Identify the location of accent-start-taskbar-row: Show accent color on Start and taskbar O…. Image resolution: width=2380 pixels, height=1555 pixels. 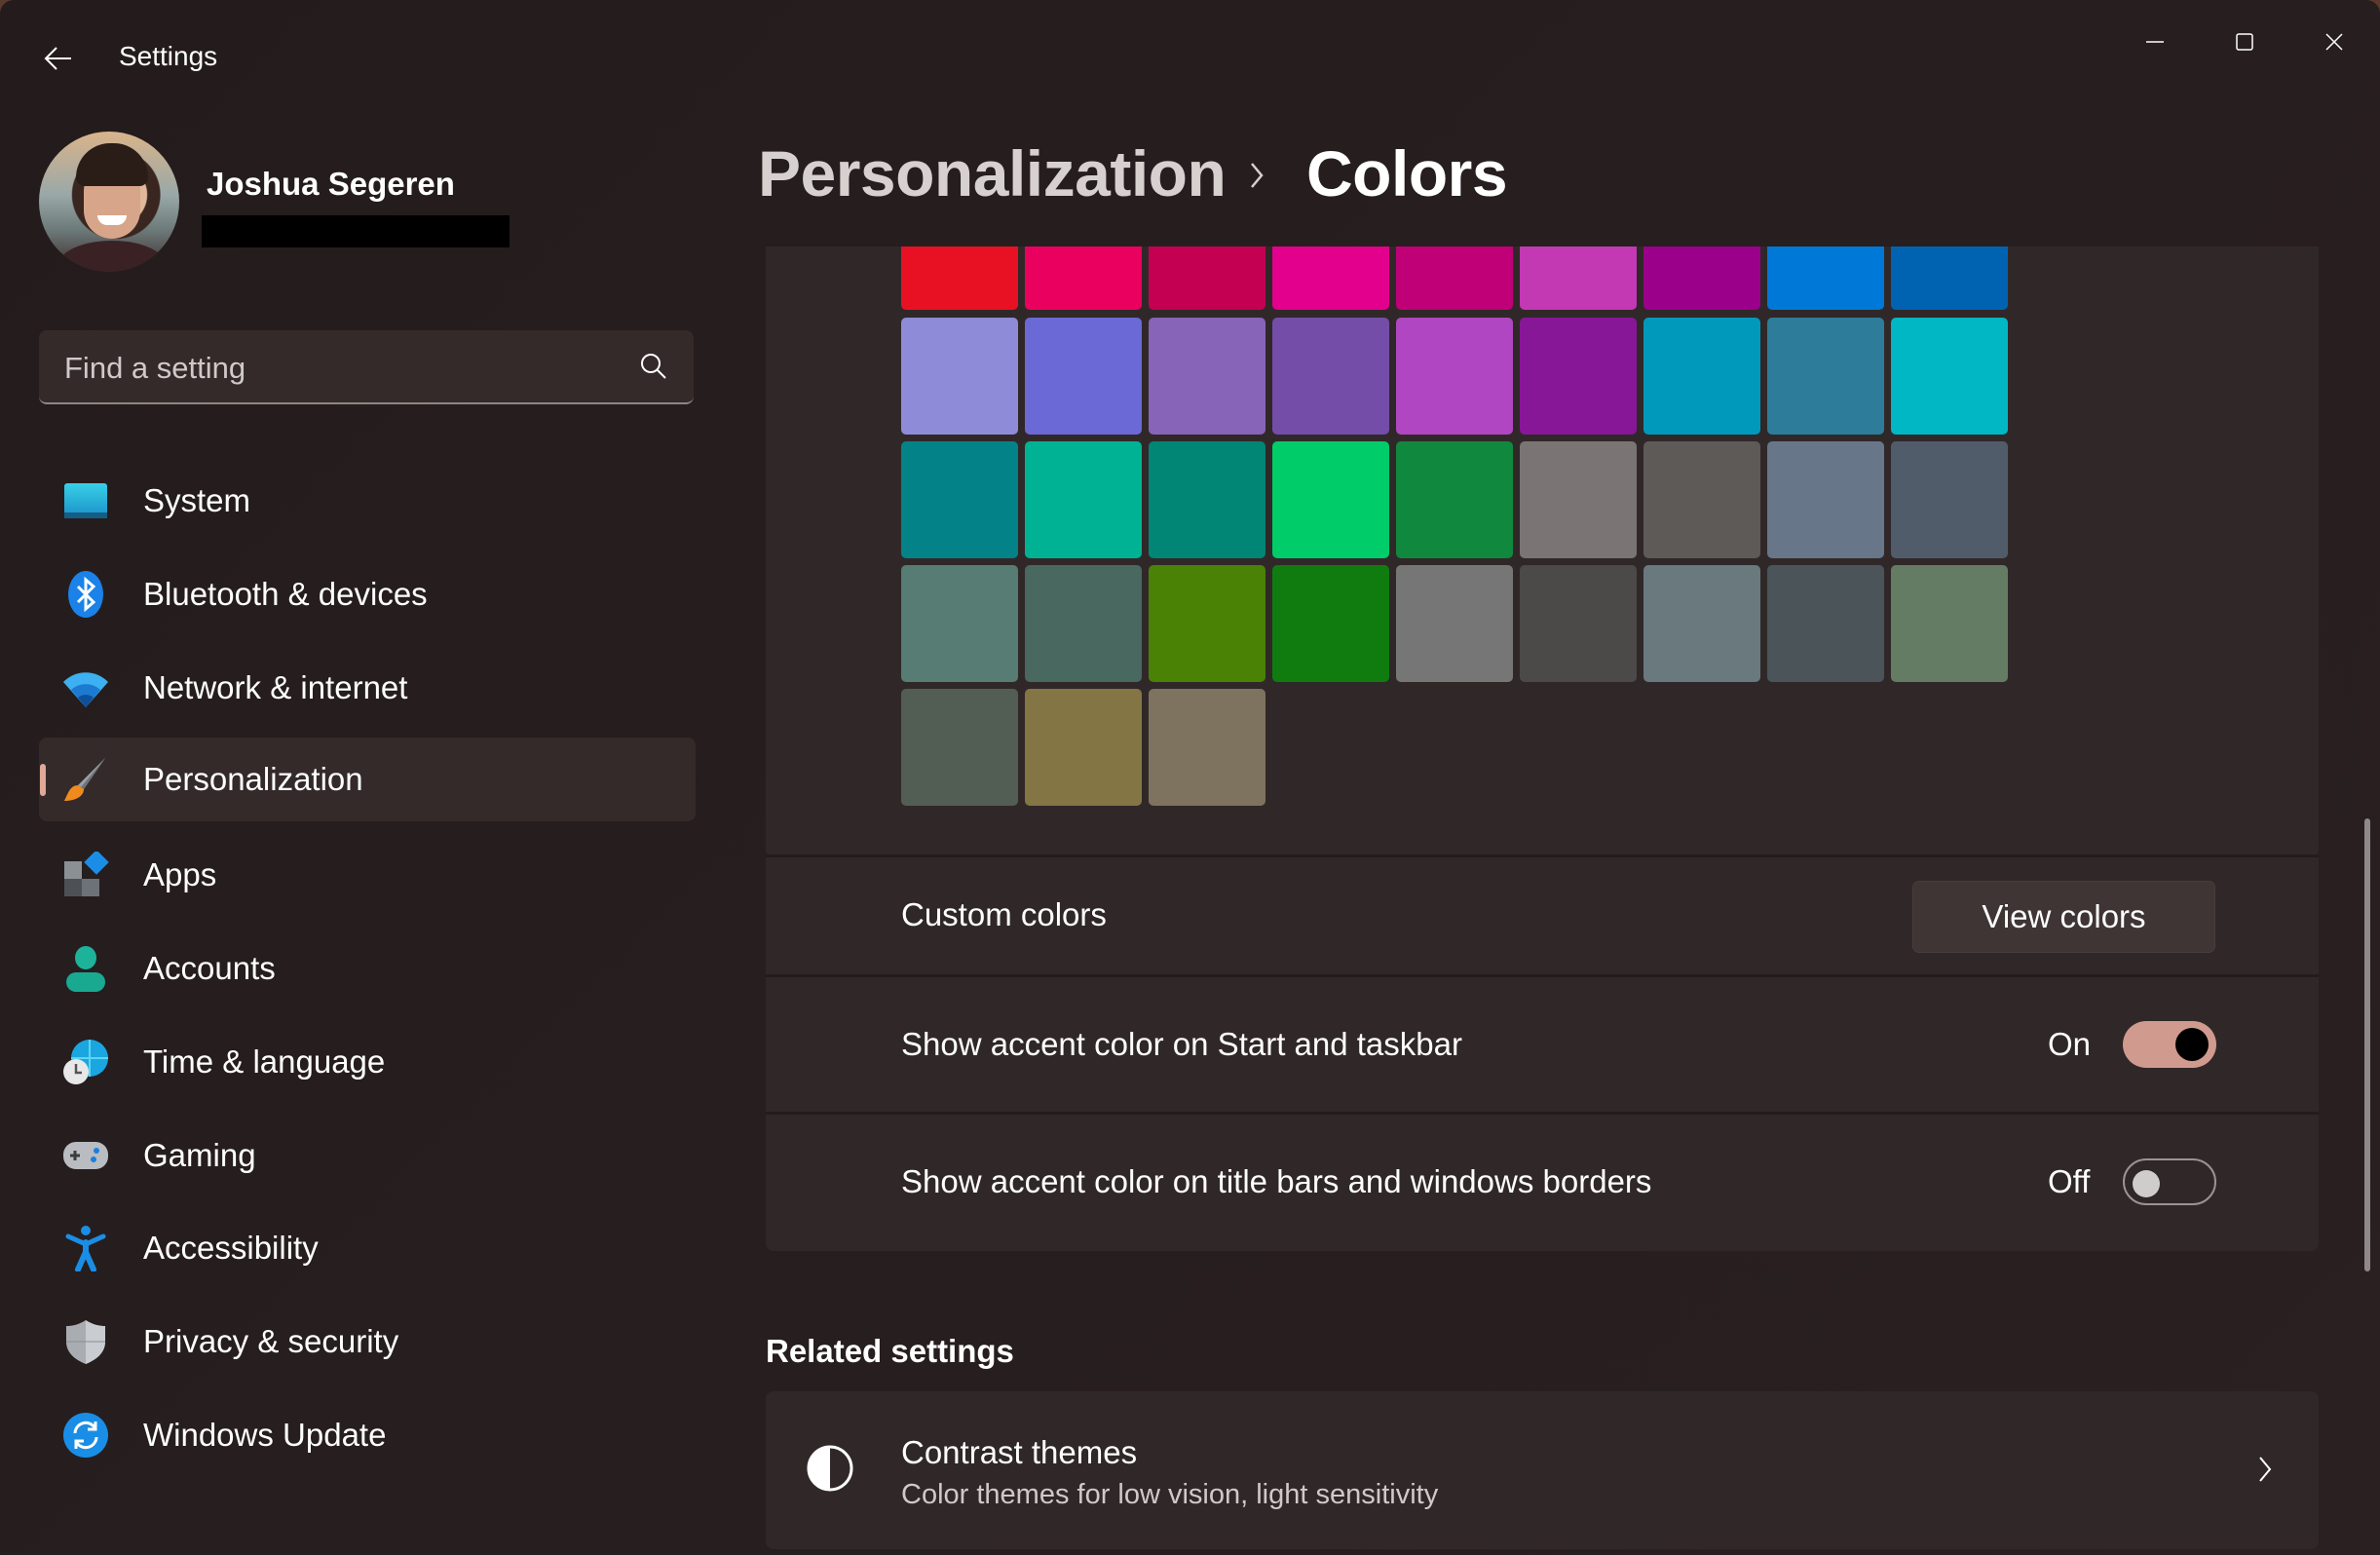
(1542, 1044).